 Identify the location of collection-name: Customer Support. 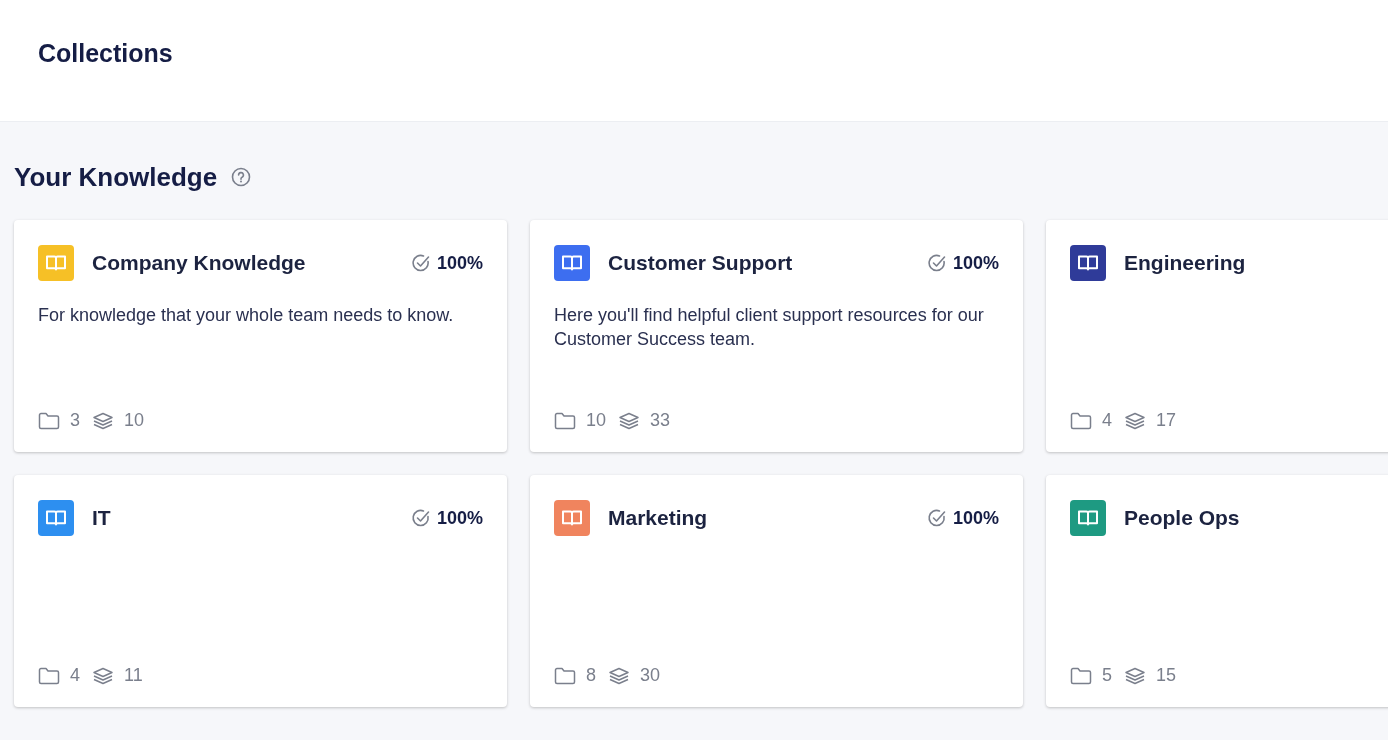
(701, 263).